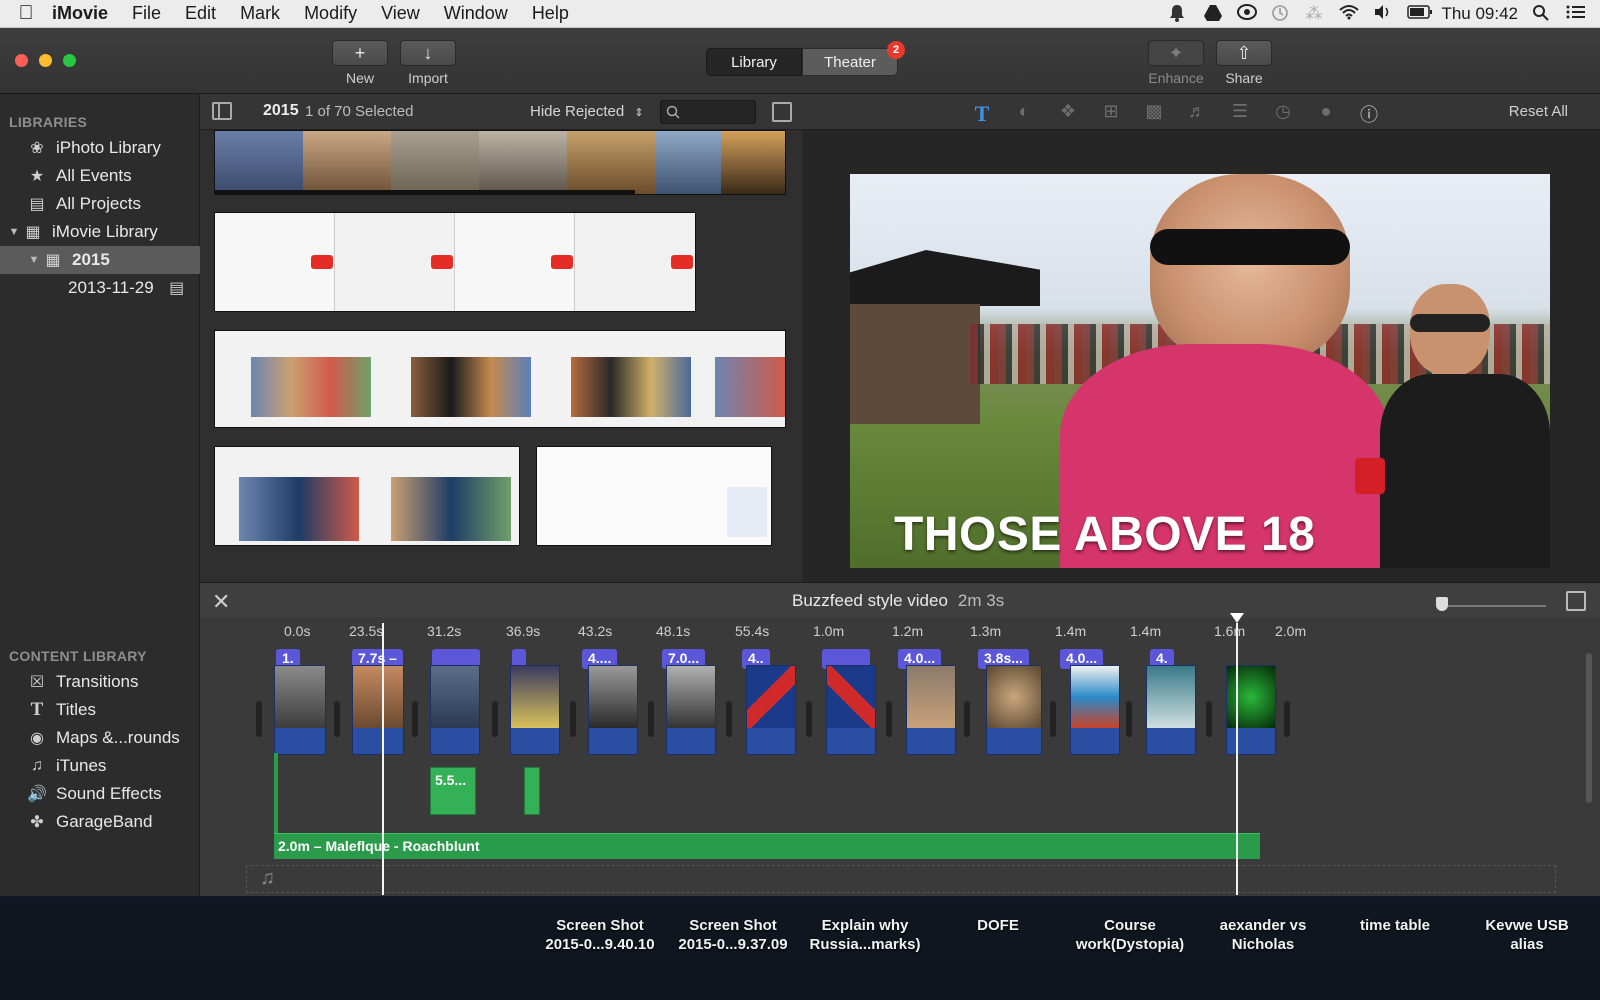 The height and width of the screenshot is (1000, 1600). What do you see at coordinates (383, 759) in the screenshot?
I see `skimmer-line` at bounding box center [383, 759].